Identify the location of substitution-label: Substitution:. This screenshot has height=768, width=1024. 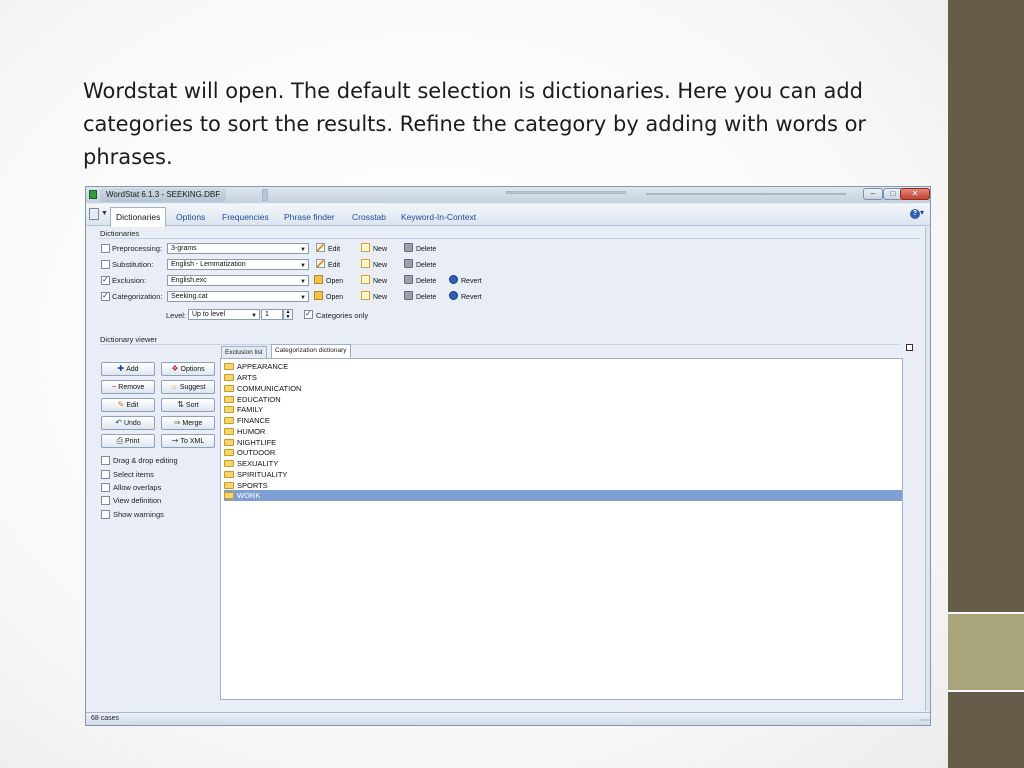
(133, 264).